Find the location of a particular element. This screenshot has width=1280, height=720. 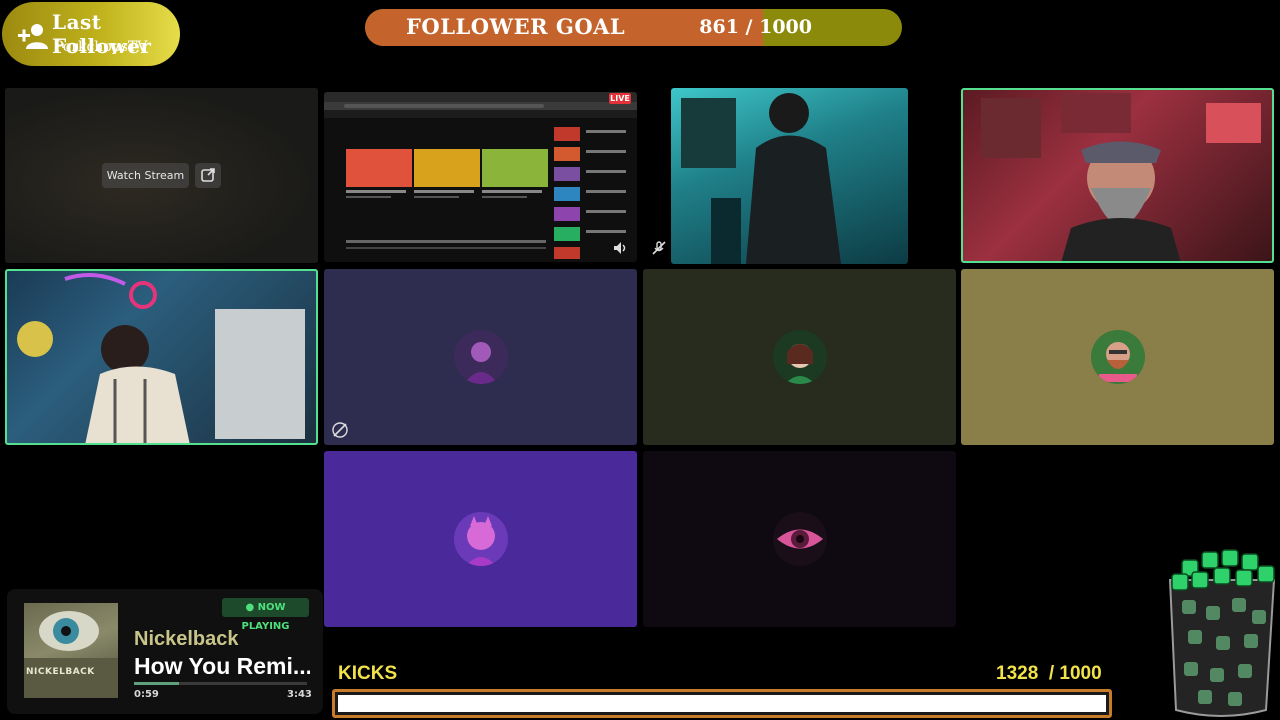

follower-goal-count: 861 / 1000 is located at coordinates (755, 27).